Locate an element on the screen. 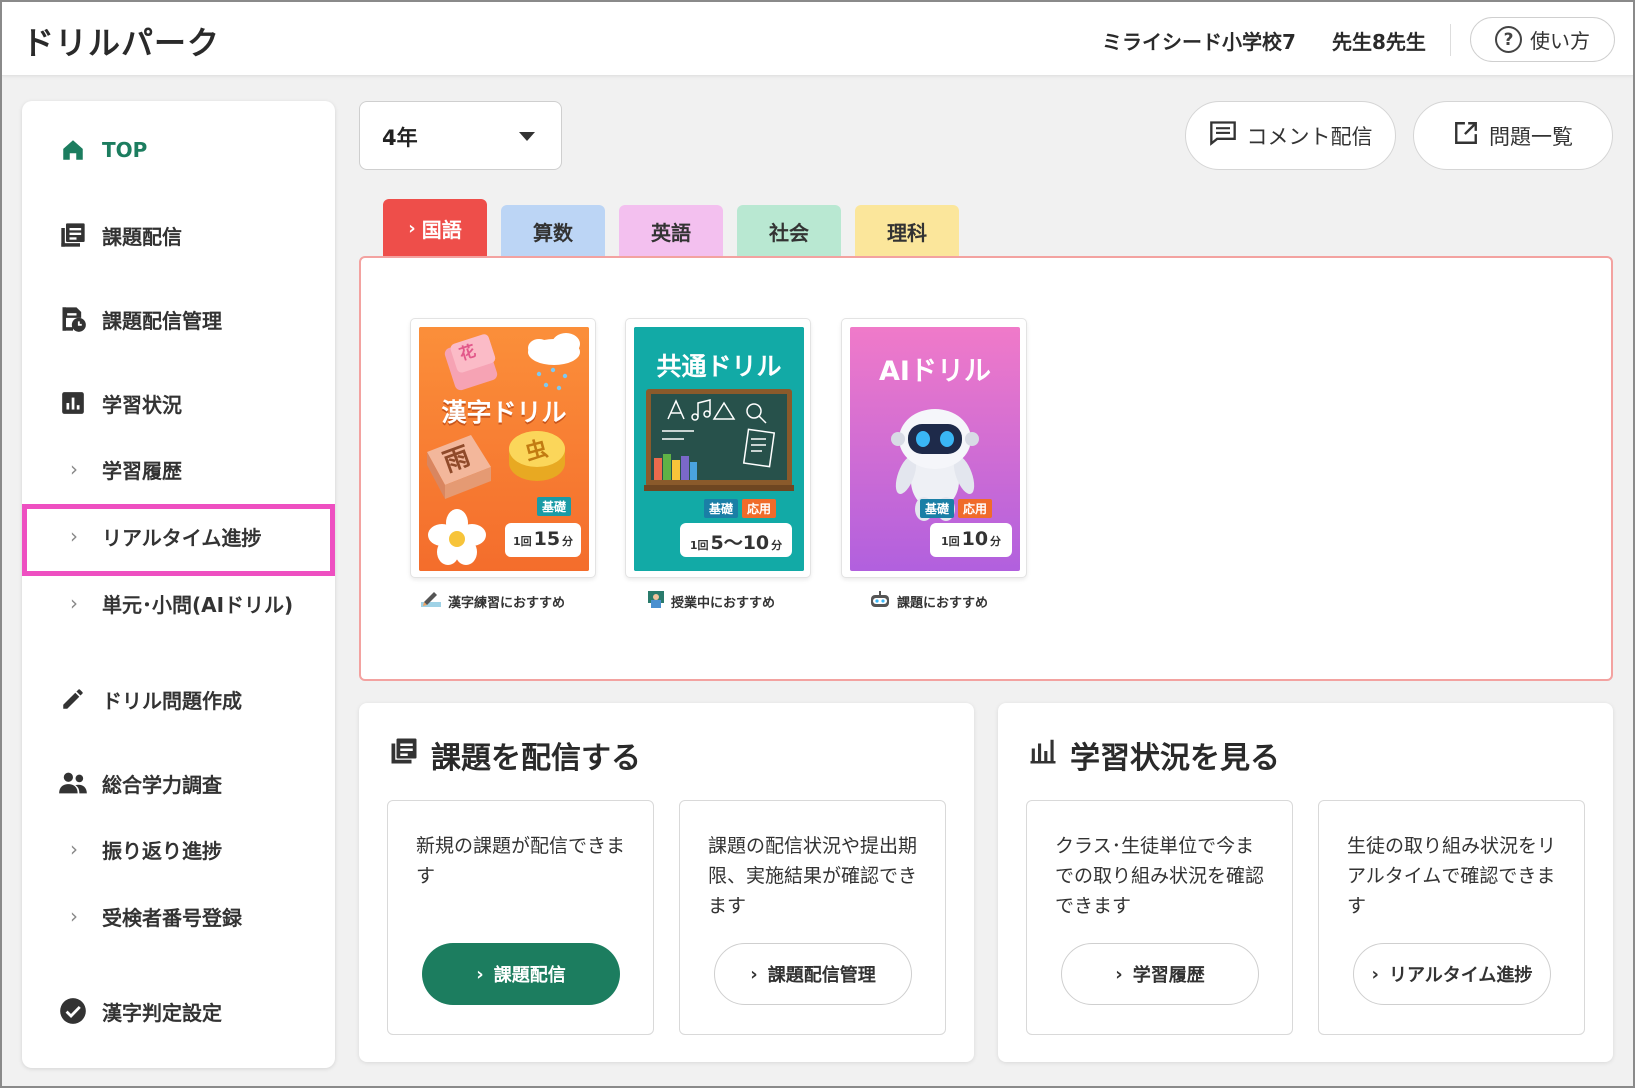  handwriting-icon is located at coordinates (431, 601).